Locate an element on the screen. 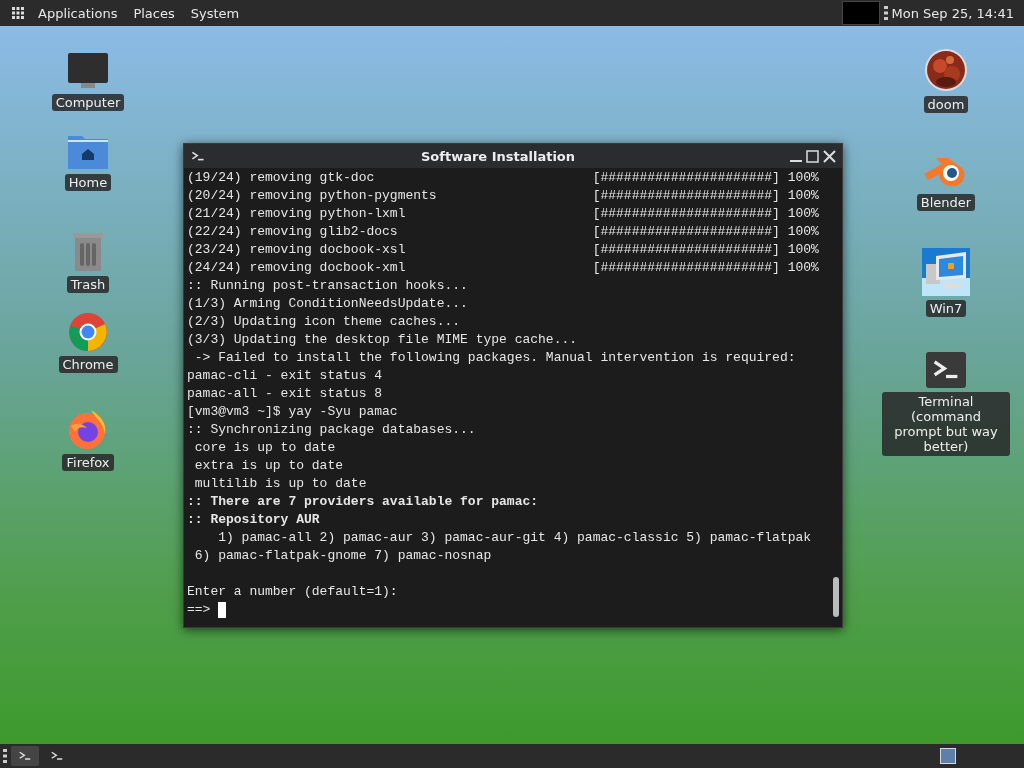 The image size is (1024, 768). scrollbar-thumb is located at coordinates (836, 597).